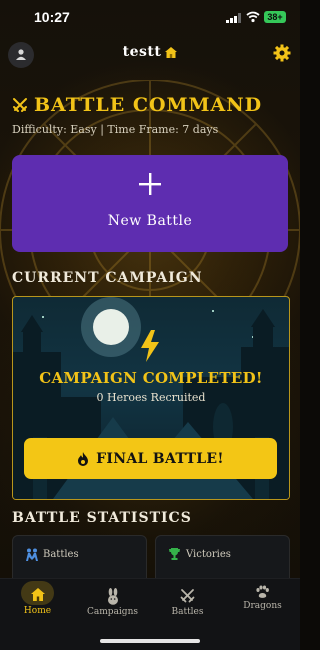  I want to click on tab-home: Home, so click(37, 614).